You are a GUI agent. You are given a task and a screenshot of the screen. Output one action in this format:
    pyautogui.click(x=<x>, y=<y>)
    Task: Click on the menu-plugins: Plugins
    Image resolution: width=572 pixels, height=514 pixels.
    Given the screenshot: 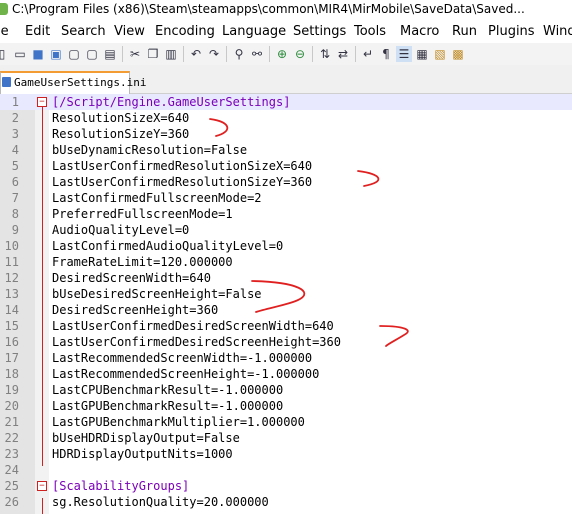 What is the action you would take?
    pyautogui.click(x=511, y=32)
    